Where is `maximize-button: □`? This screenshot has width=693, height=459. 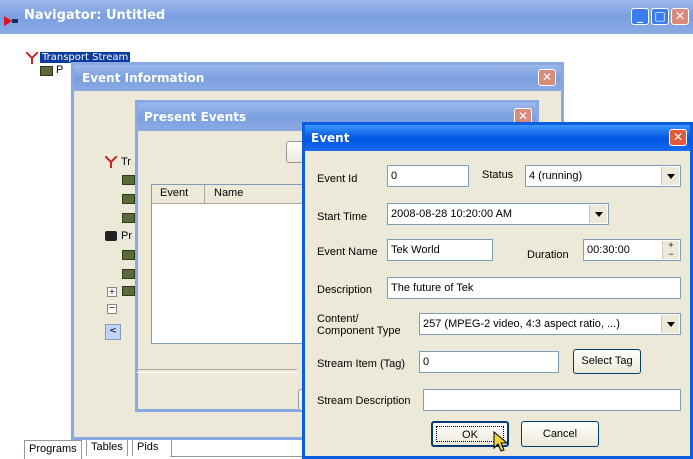
maximize-button: □ is located at coordinates (660, 16).